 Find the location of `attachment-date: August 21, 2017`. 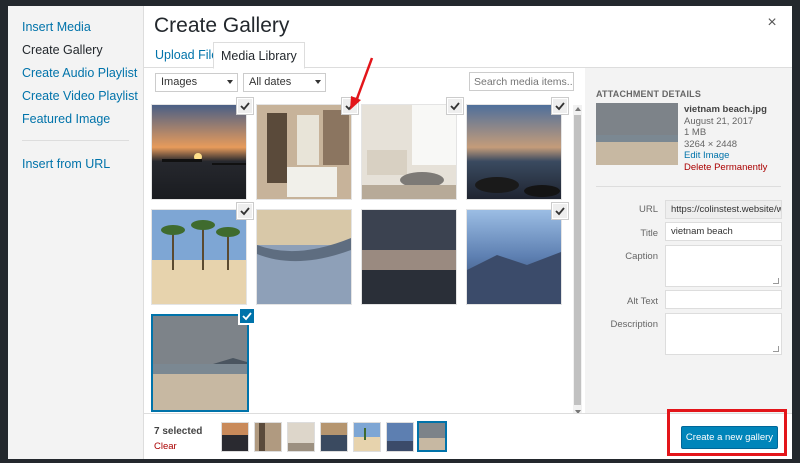

attachment-date: August 21, 2017 is located at coordinates (719, 121).